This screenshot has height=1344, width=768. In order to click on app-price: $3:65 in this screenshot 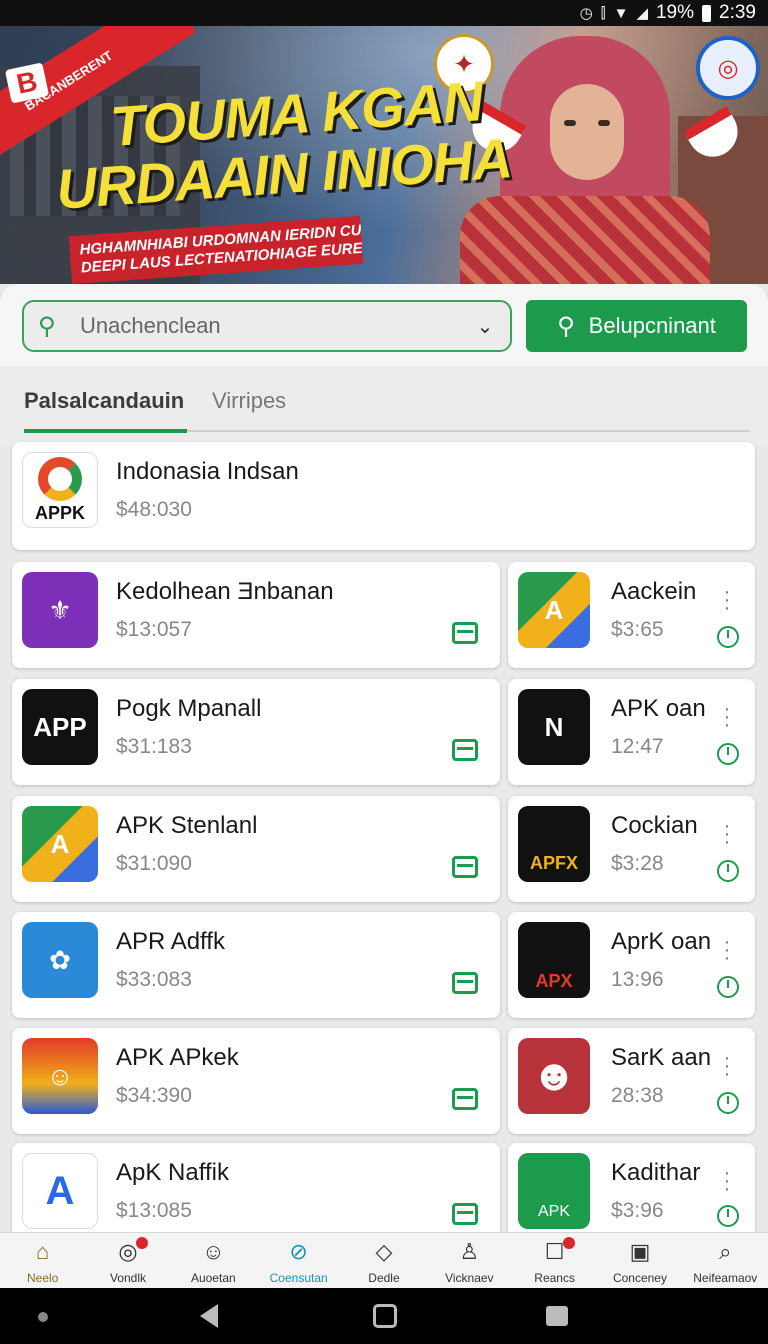, I will do `click(637, 629)`.